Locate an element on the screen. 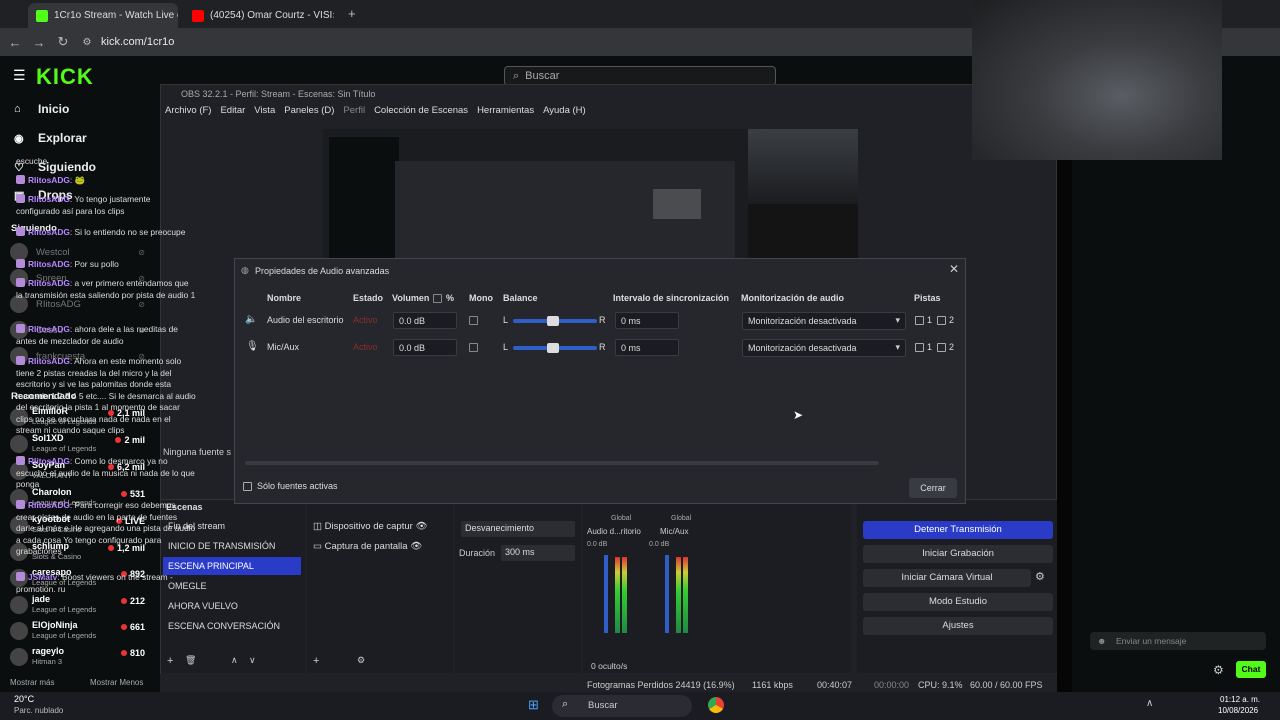 This screenshot has height=720, width=1280. tray-arrow-icon: ∧ is located at coordinates (1149, 703).